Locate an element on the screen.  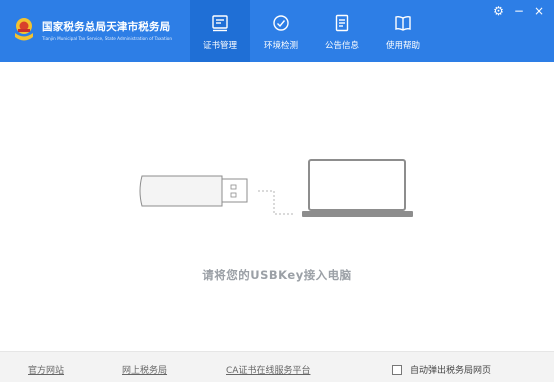
insert-usbkey-prompt: 请将您的USBKey接入电脑 is located at coordinates (277, 275).